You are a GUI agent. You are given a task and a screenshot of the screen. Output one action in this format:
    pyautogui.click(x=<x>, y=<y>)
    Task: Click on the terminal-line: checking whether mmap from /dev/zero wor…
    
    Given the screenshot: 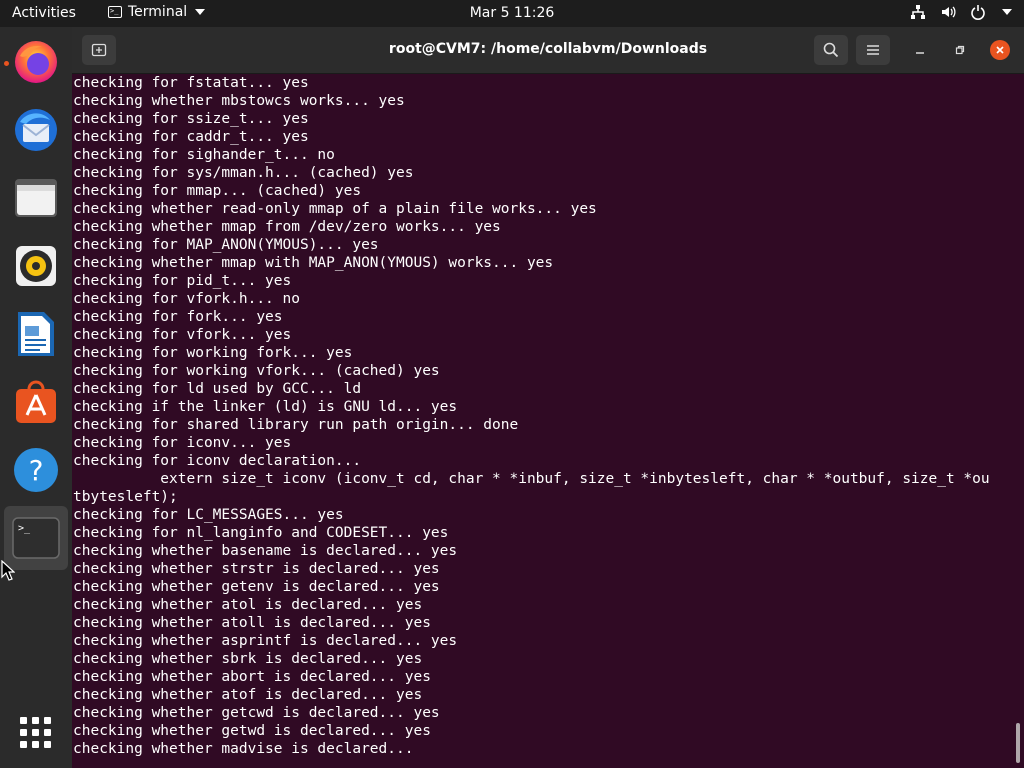 What is the action you would take?
    pyautogui.click(x=287, y=227)
    